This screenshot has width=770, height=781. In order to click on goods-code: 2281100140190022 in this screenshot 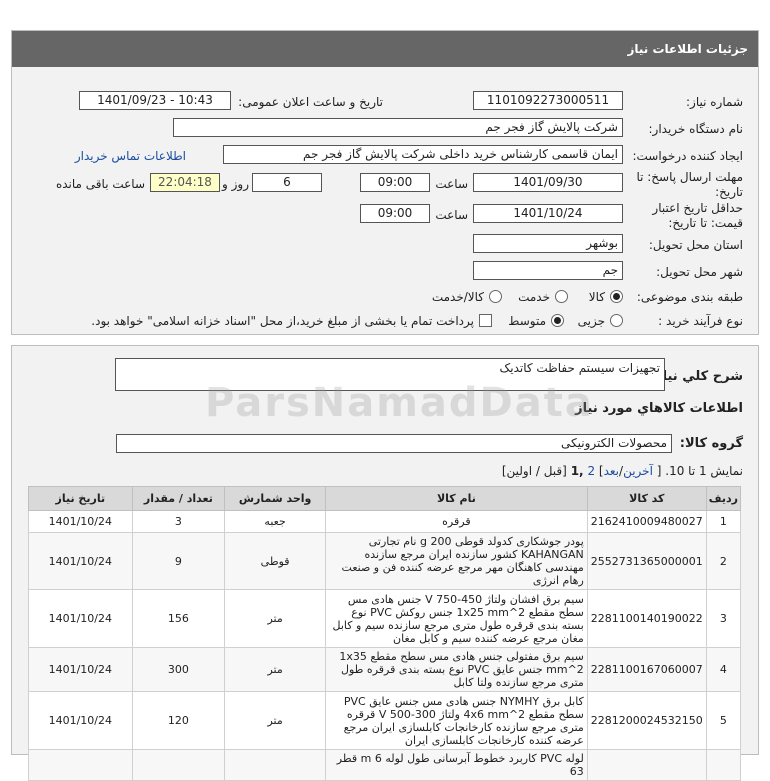, I will do `click(646, 618)`.